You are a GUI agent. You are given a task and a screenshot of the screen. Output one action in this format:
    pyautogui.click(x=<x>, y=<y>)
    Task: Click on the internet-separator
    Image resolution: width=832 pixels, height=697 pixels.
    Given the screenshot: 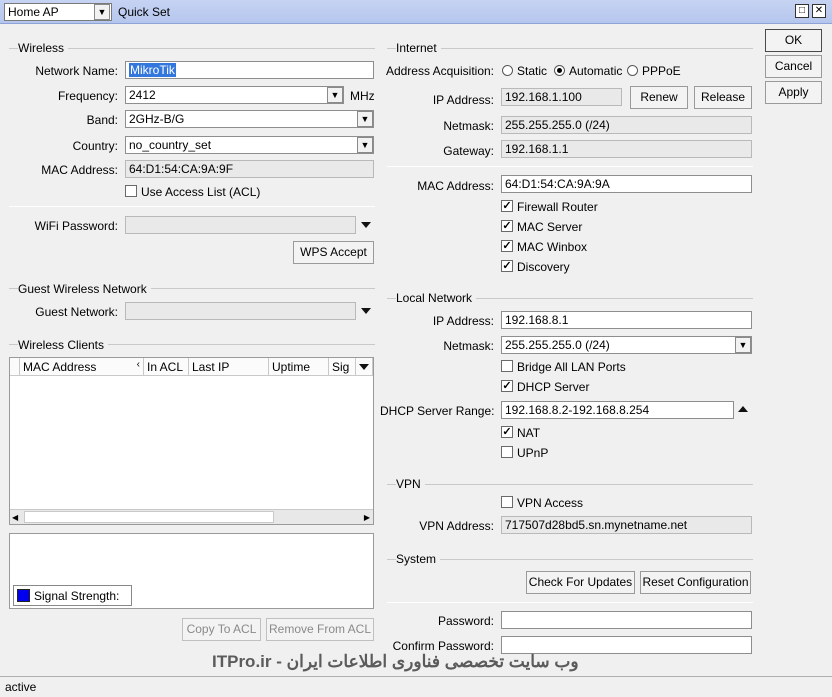 What is the action you would take?
    pyautogui.click(x=570, y=166)
    